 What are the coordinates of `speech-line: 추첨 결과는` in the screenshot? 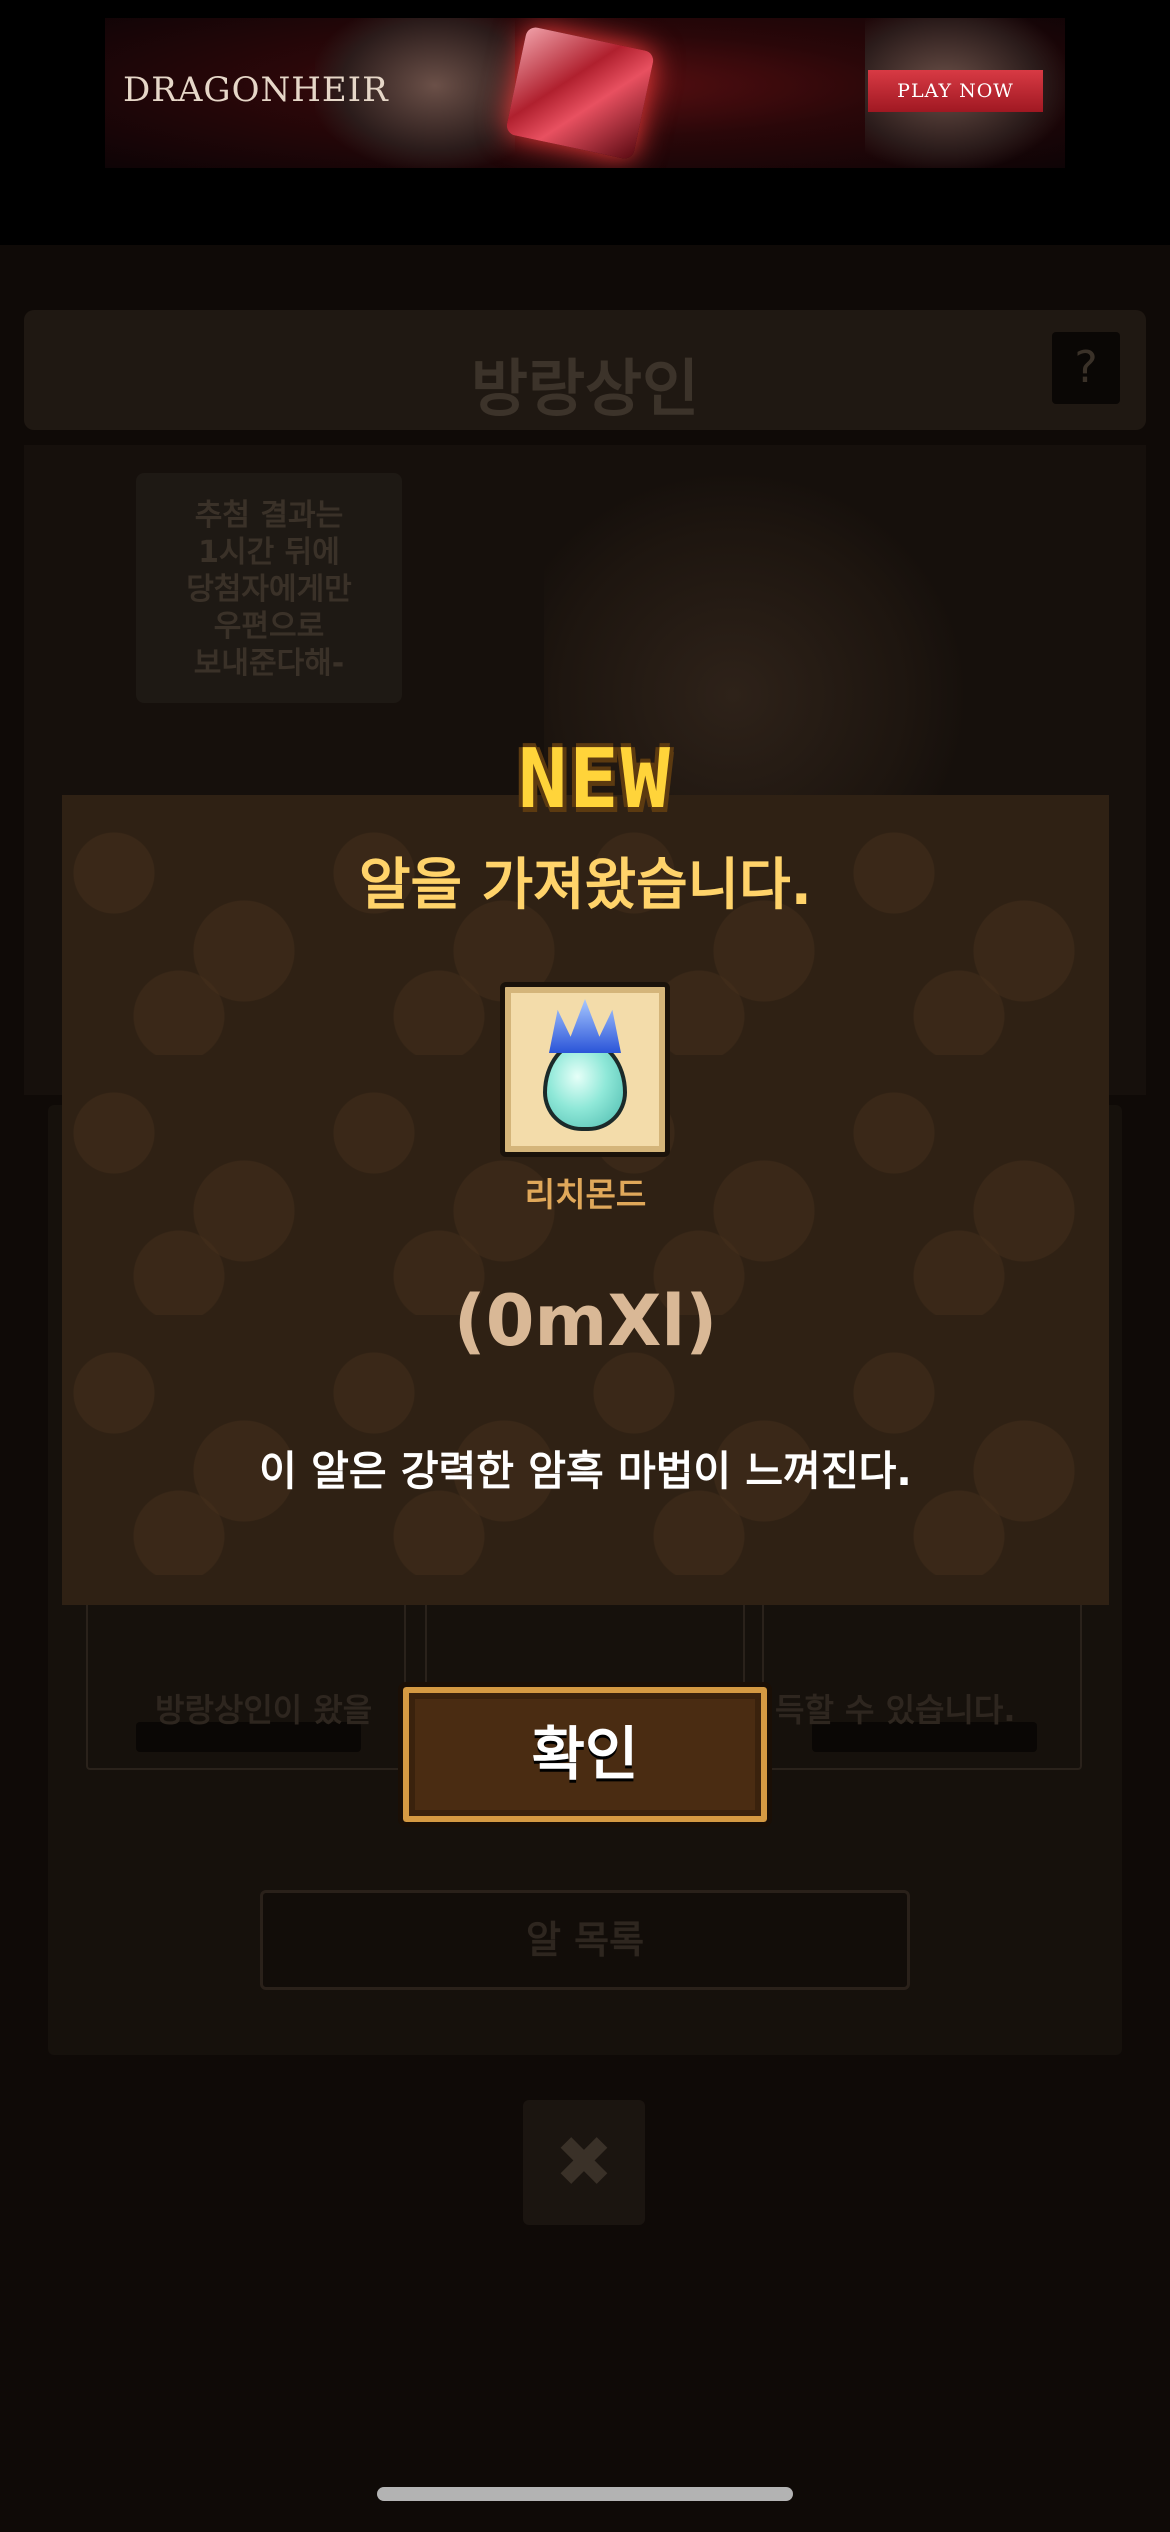 It's located at (269, 515).